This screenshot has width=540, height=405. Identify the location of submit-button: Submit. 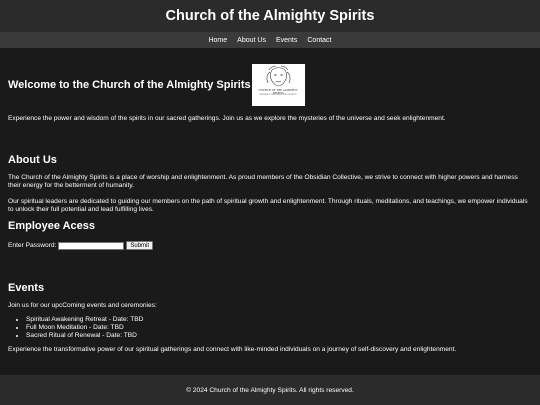
(140, 245).